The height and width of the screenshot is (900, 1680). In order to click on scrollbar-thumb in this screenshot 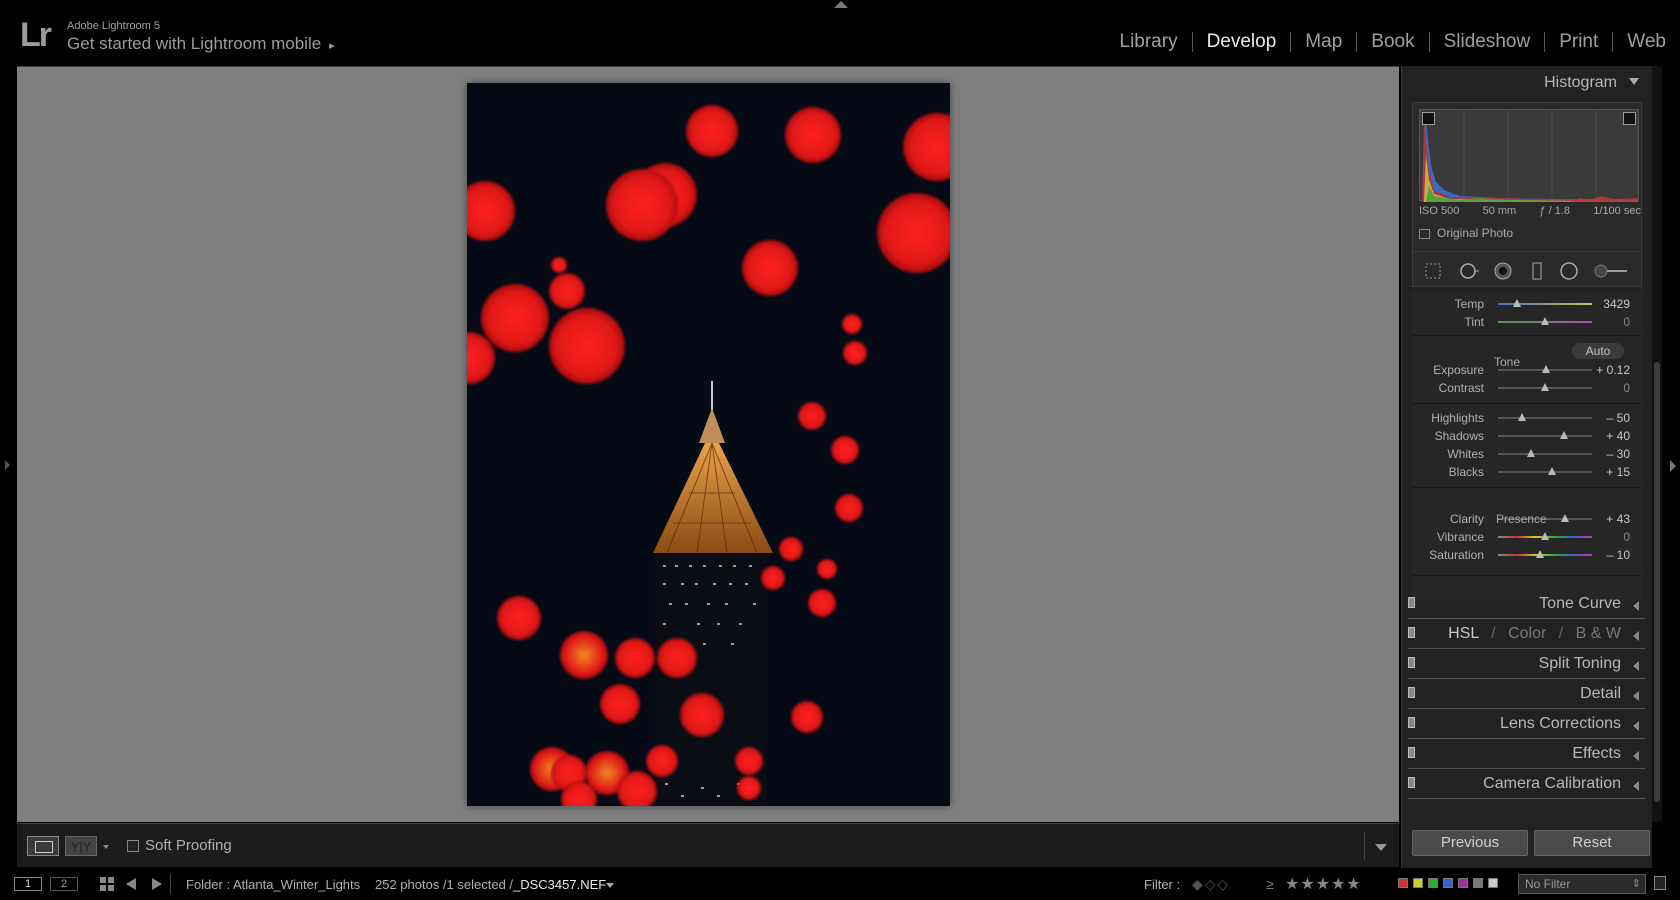, I will do `click(1657, 582)`.